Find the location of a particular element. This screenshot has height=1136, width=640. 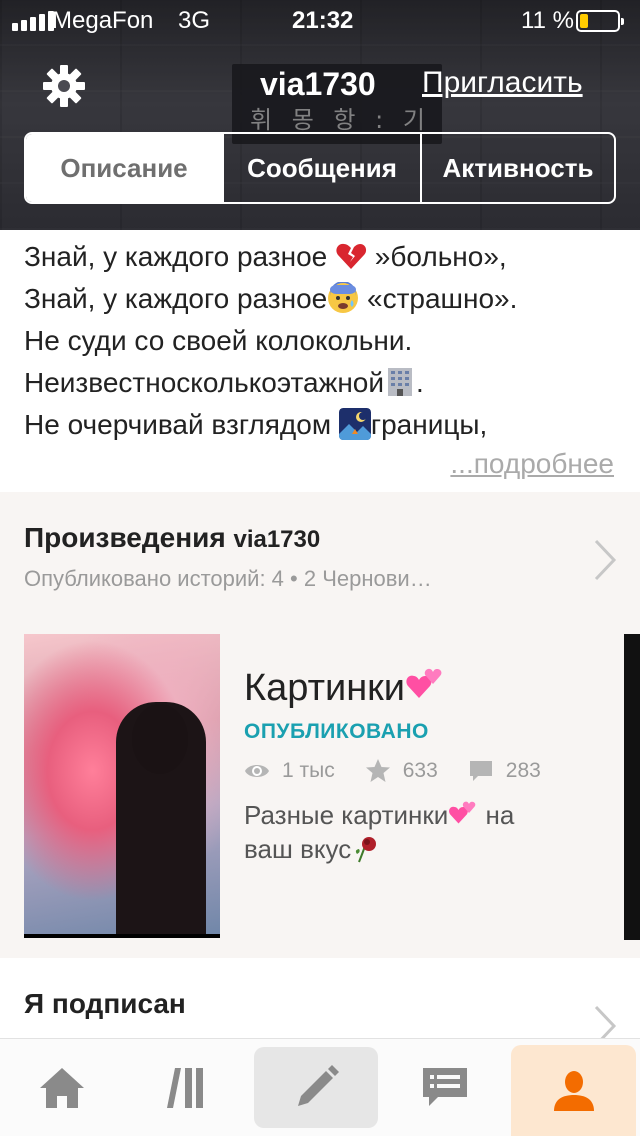

invite-link: Пригласить is located at coordinates (502, 83).